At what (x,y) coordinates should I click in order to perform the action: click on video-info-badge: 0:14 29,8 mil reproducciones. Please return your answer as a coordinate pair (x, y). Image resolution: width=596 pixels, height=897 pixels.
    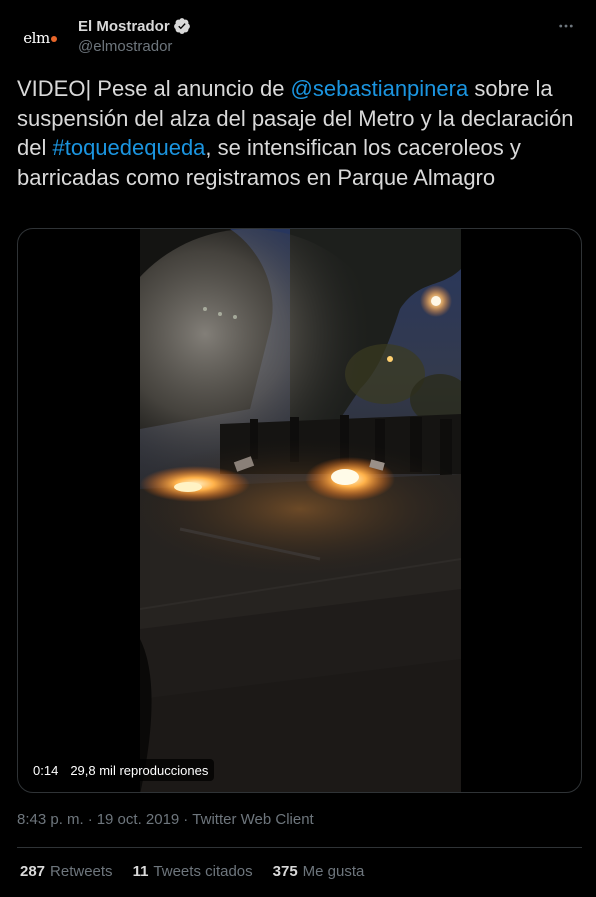
    Looking at the image, I should click on (121, 770).